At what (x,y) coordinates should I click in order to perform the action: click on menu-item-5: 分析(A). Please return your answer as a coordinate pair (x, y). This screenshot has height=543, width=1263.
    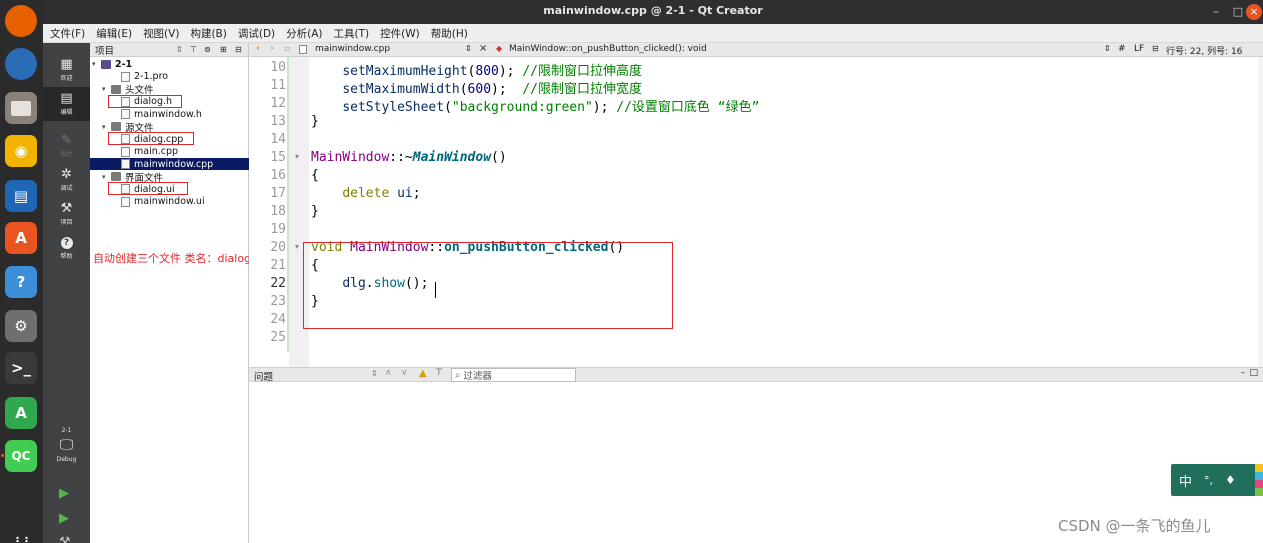
    Looking at the image, I should click on (304, 33).